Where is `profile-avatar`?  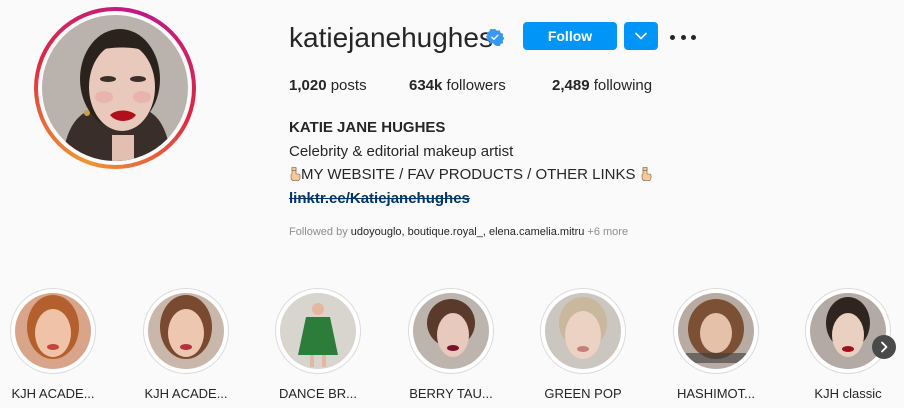 profile-avatar is located at coordinates (115, 88).